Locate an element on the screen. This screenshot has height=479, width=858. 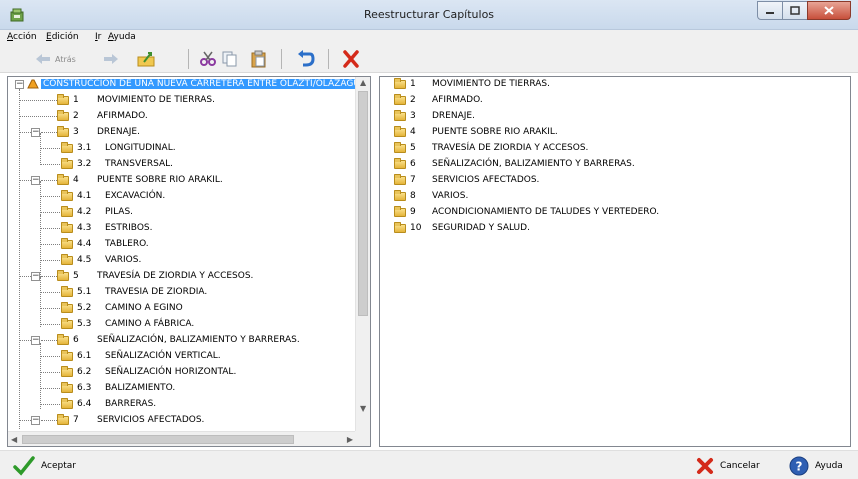
delete-icon is located at coordinates (351, 59).